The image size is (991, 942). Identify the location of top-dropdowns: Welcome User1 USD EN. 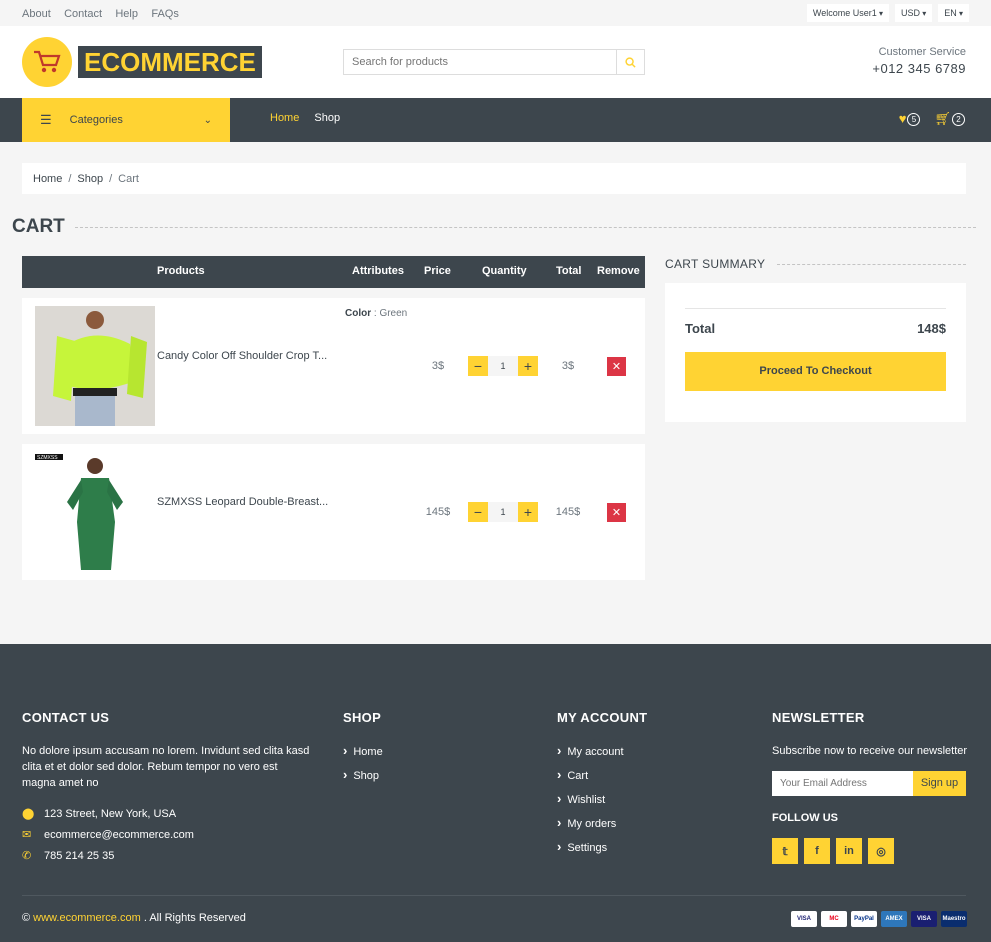
(887, 13).